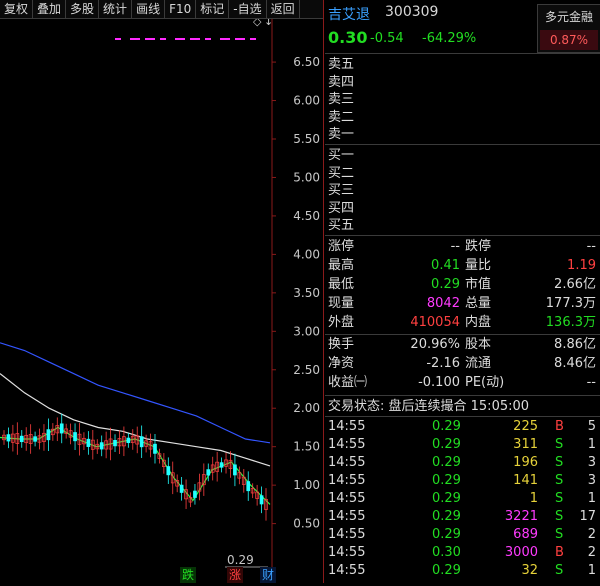 This screenshot has width=600, height=586. What do you see at coordinates (341, 246) in the screenshot?
I see `quote-label: 涨停` at bounding box center [341, 246].